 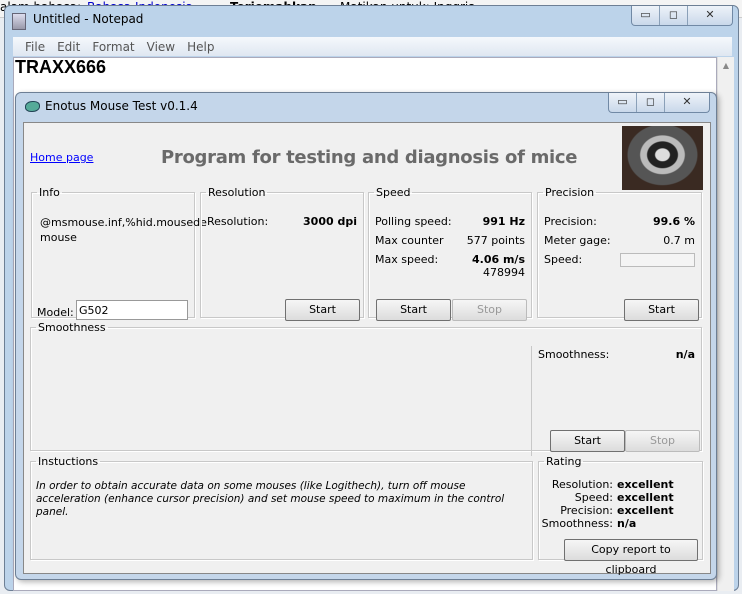 I want to click on smoothness-graph-area, so click(x=281, y=397).